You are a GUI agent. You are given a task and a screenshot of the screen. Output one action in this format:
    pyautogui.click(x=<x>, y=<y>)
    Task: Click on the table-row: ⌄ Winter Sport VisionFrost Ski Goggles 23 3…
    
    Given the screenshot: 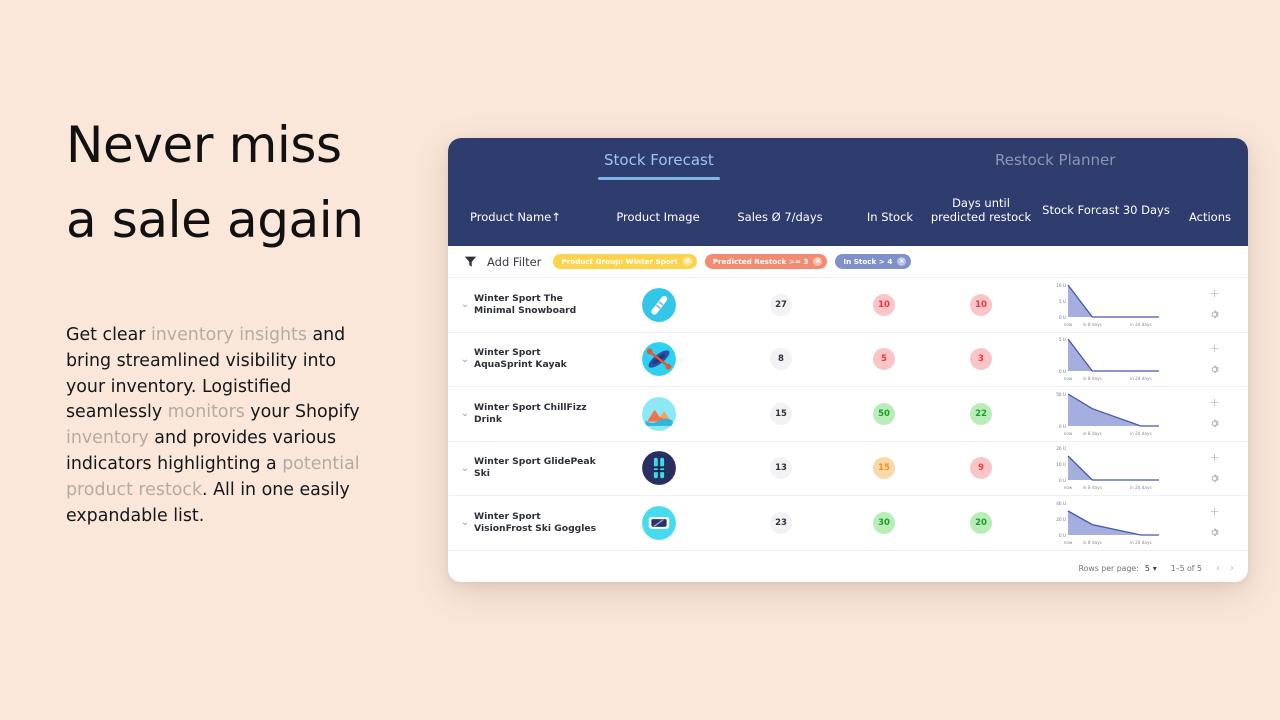 What is the action you would take?
    pyautogui.click(x=848, y=523)
    